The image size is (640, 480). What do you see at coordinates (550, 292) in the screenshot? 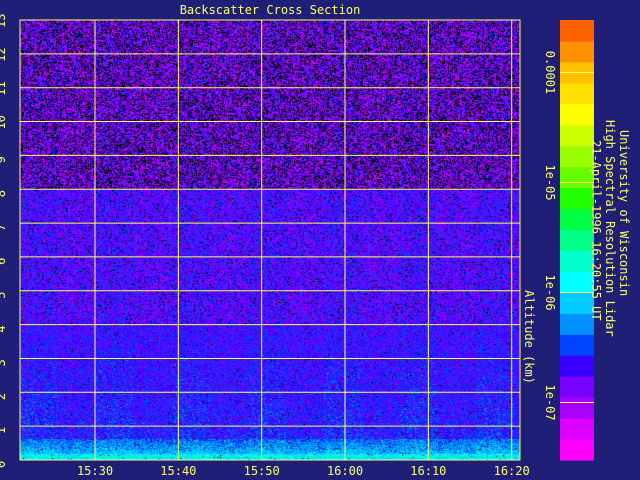
I see `colorbar-tick-label: 1e-06` at bounding box center [550, 292].